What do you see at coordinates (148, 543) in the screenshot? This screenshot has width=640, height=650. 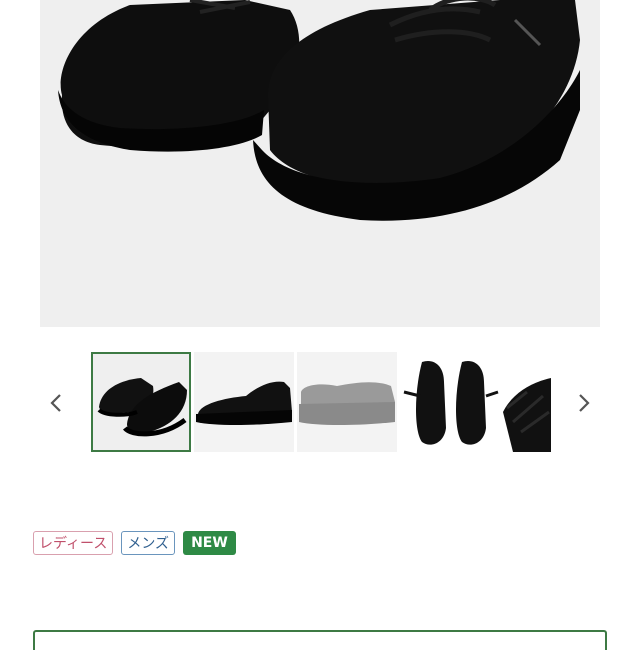 I see `tag-mens: メンズ` at bounding box center [148, 543].